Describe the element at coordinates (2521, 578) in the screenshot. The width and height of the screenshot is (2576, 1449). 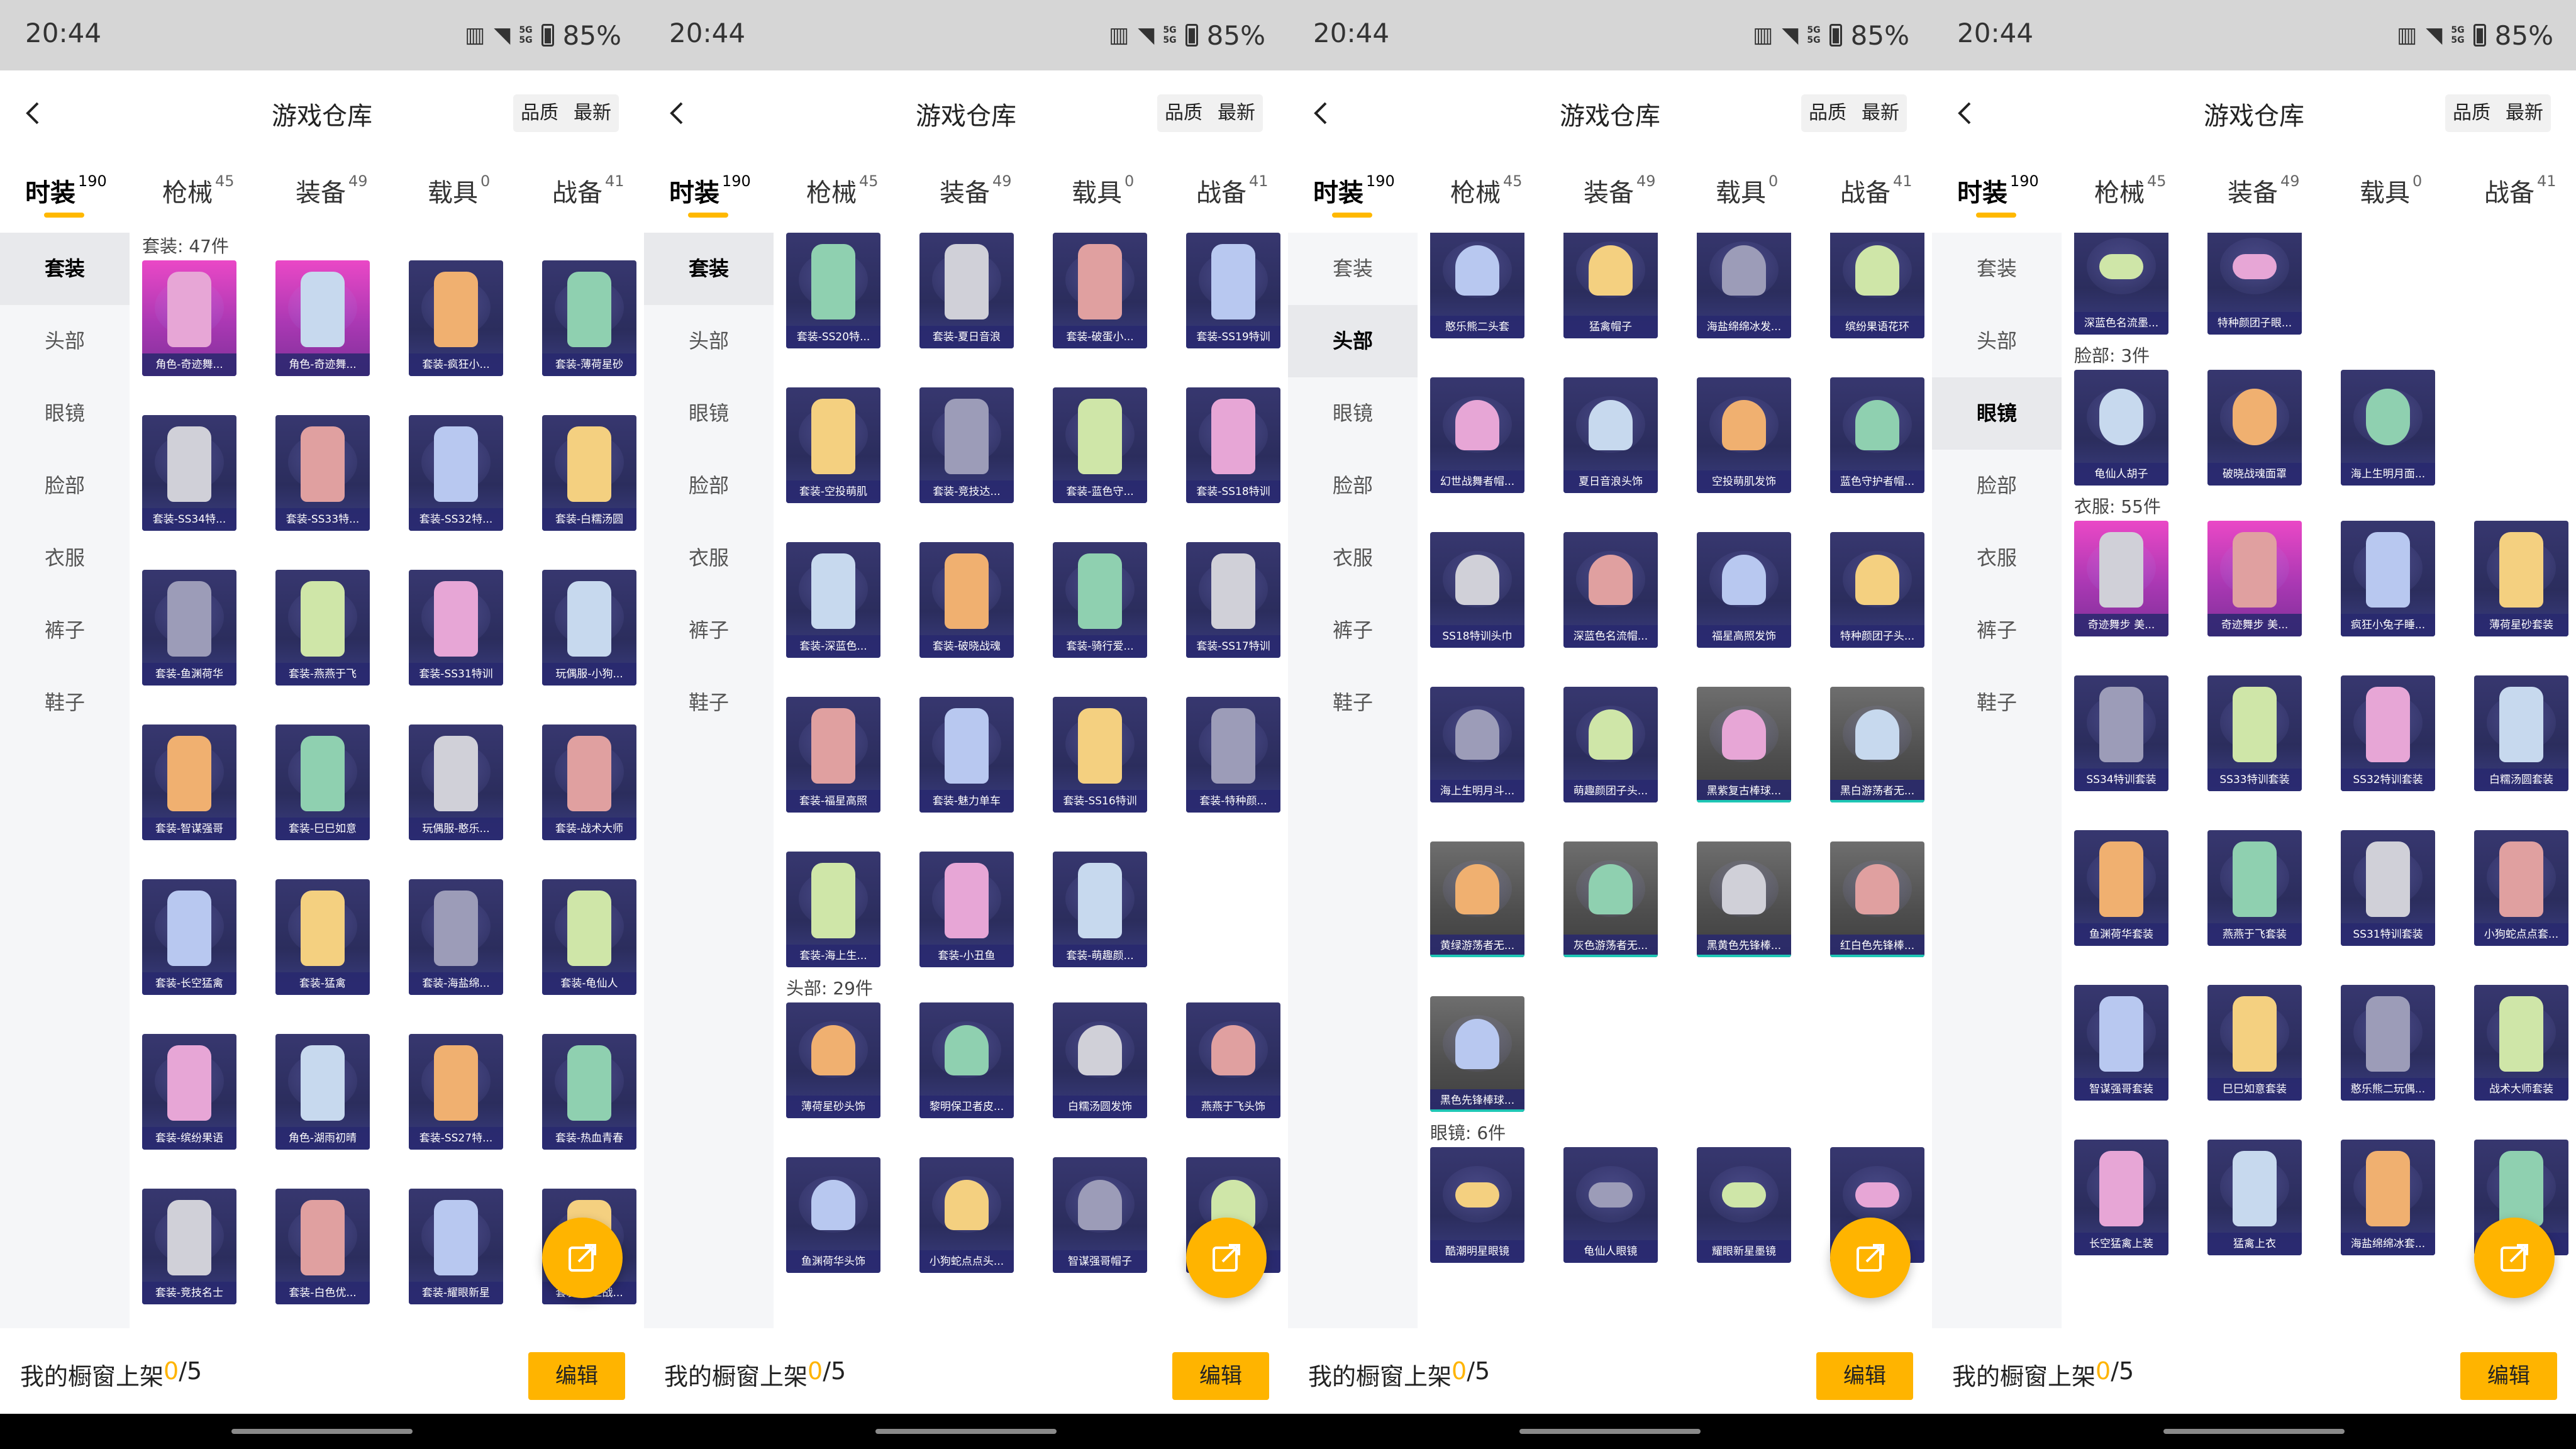
I see `item-card: 薄荷星砂套装` at that location.